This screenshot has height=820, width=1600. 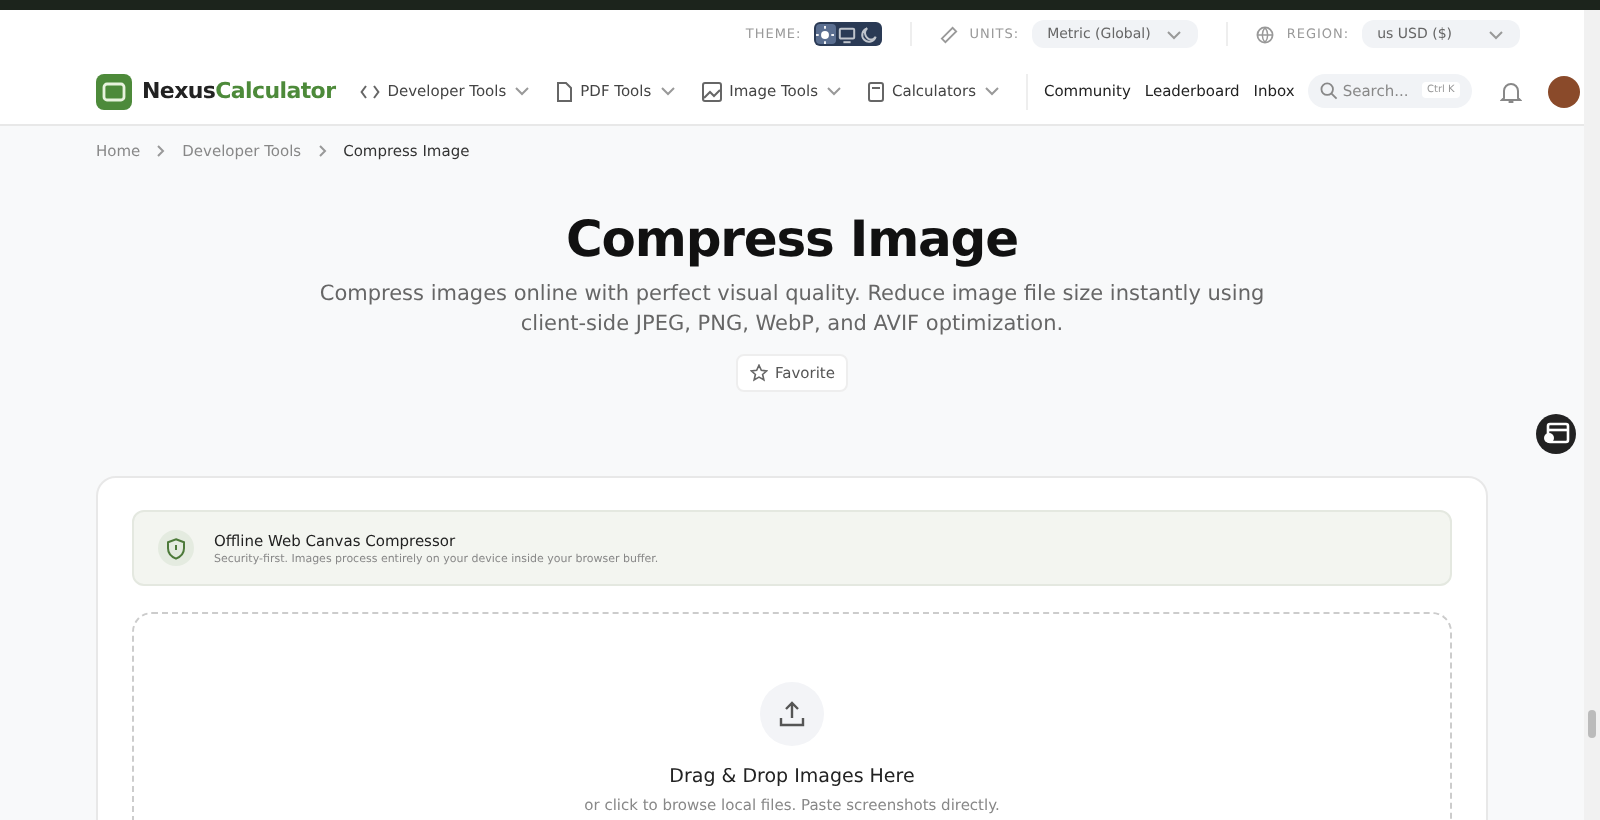 I want to click on page-subtitle: Compress images online with perfect visual quality. Reduce image file size instantly using client-side JPEG, PNG, WebP, and AVIF optimization., so click(x=792, y=310).